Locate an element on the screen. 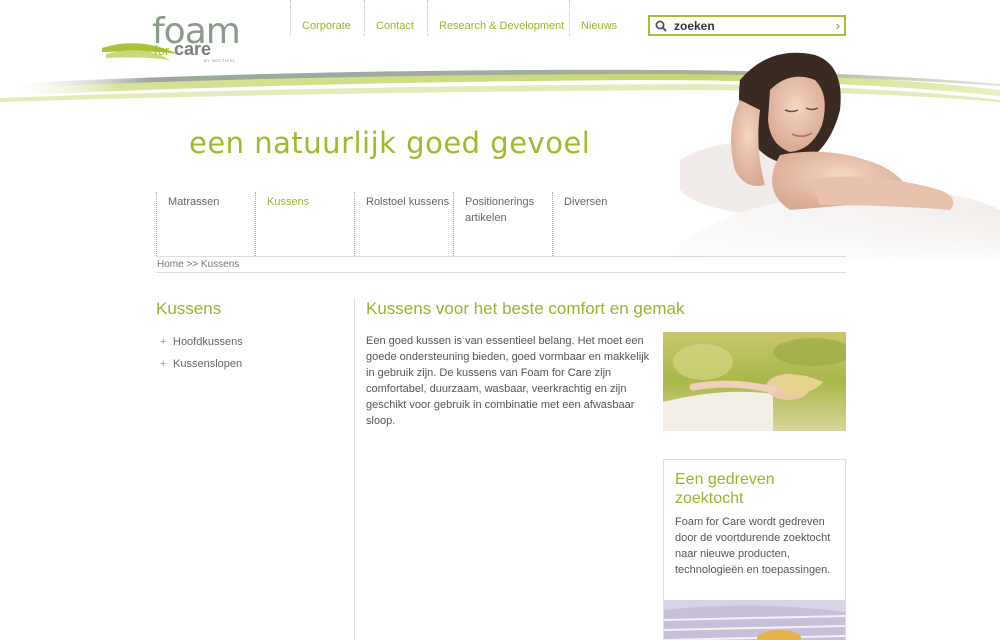 The height and width of the screenshot is (640, 1000). promo-title: Een gedreven zoektocht is located at coordinates (725, 489).